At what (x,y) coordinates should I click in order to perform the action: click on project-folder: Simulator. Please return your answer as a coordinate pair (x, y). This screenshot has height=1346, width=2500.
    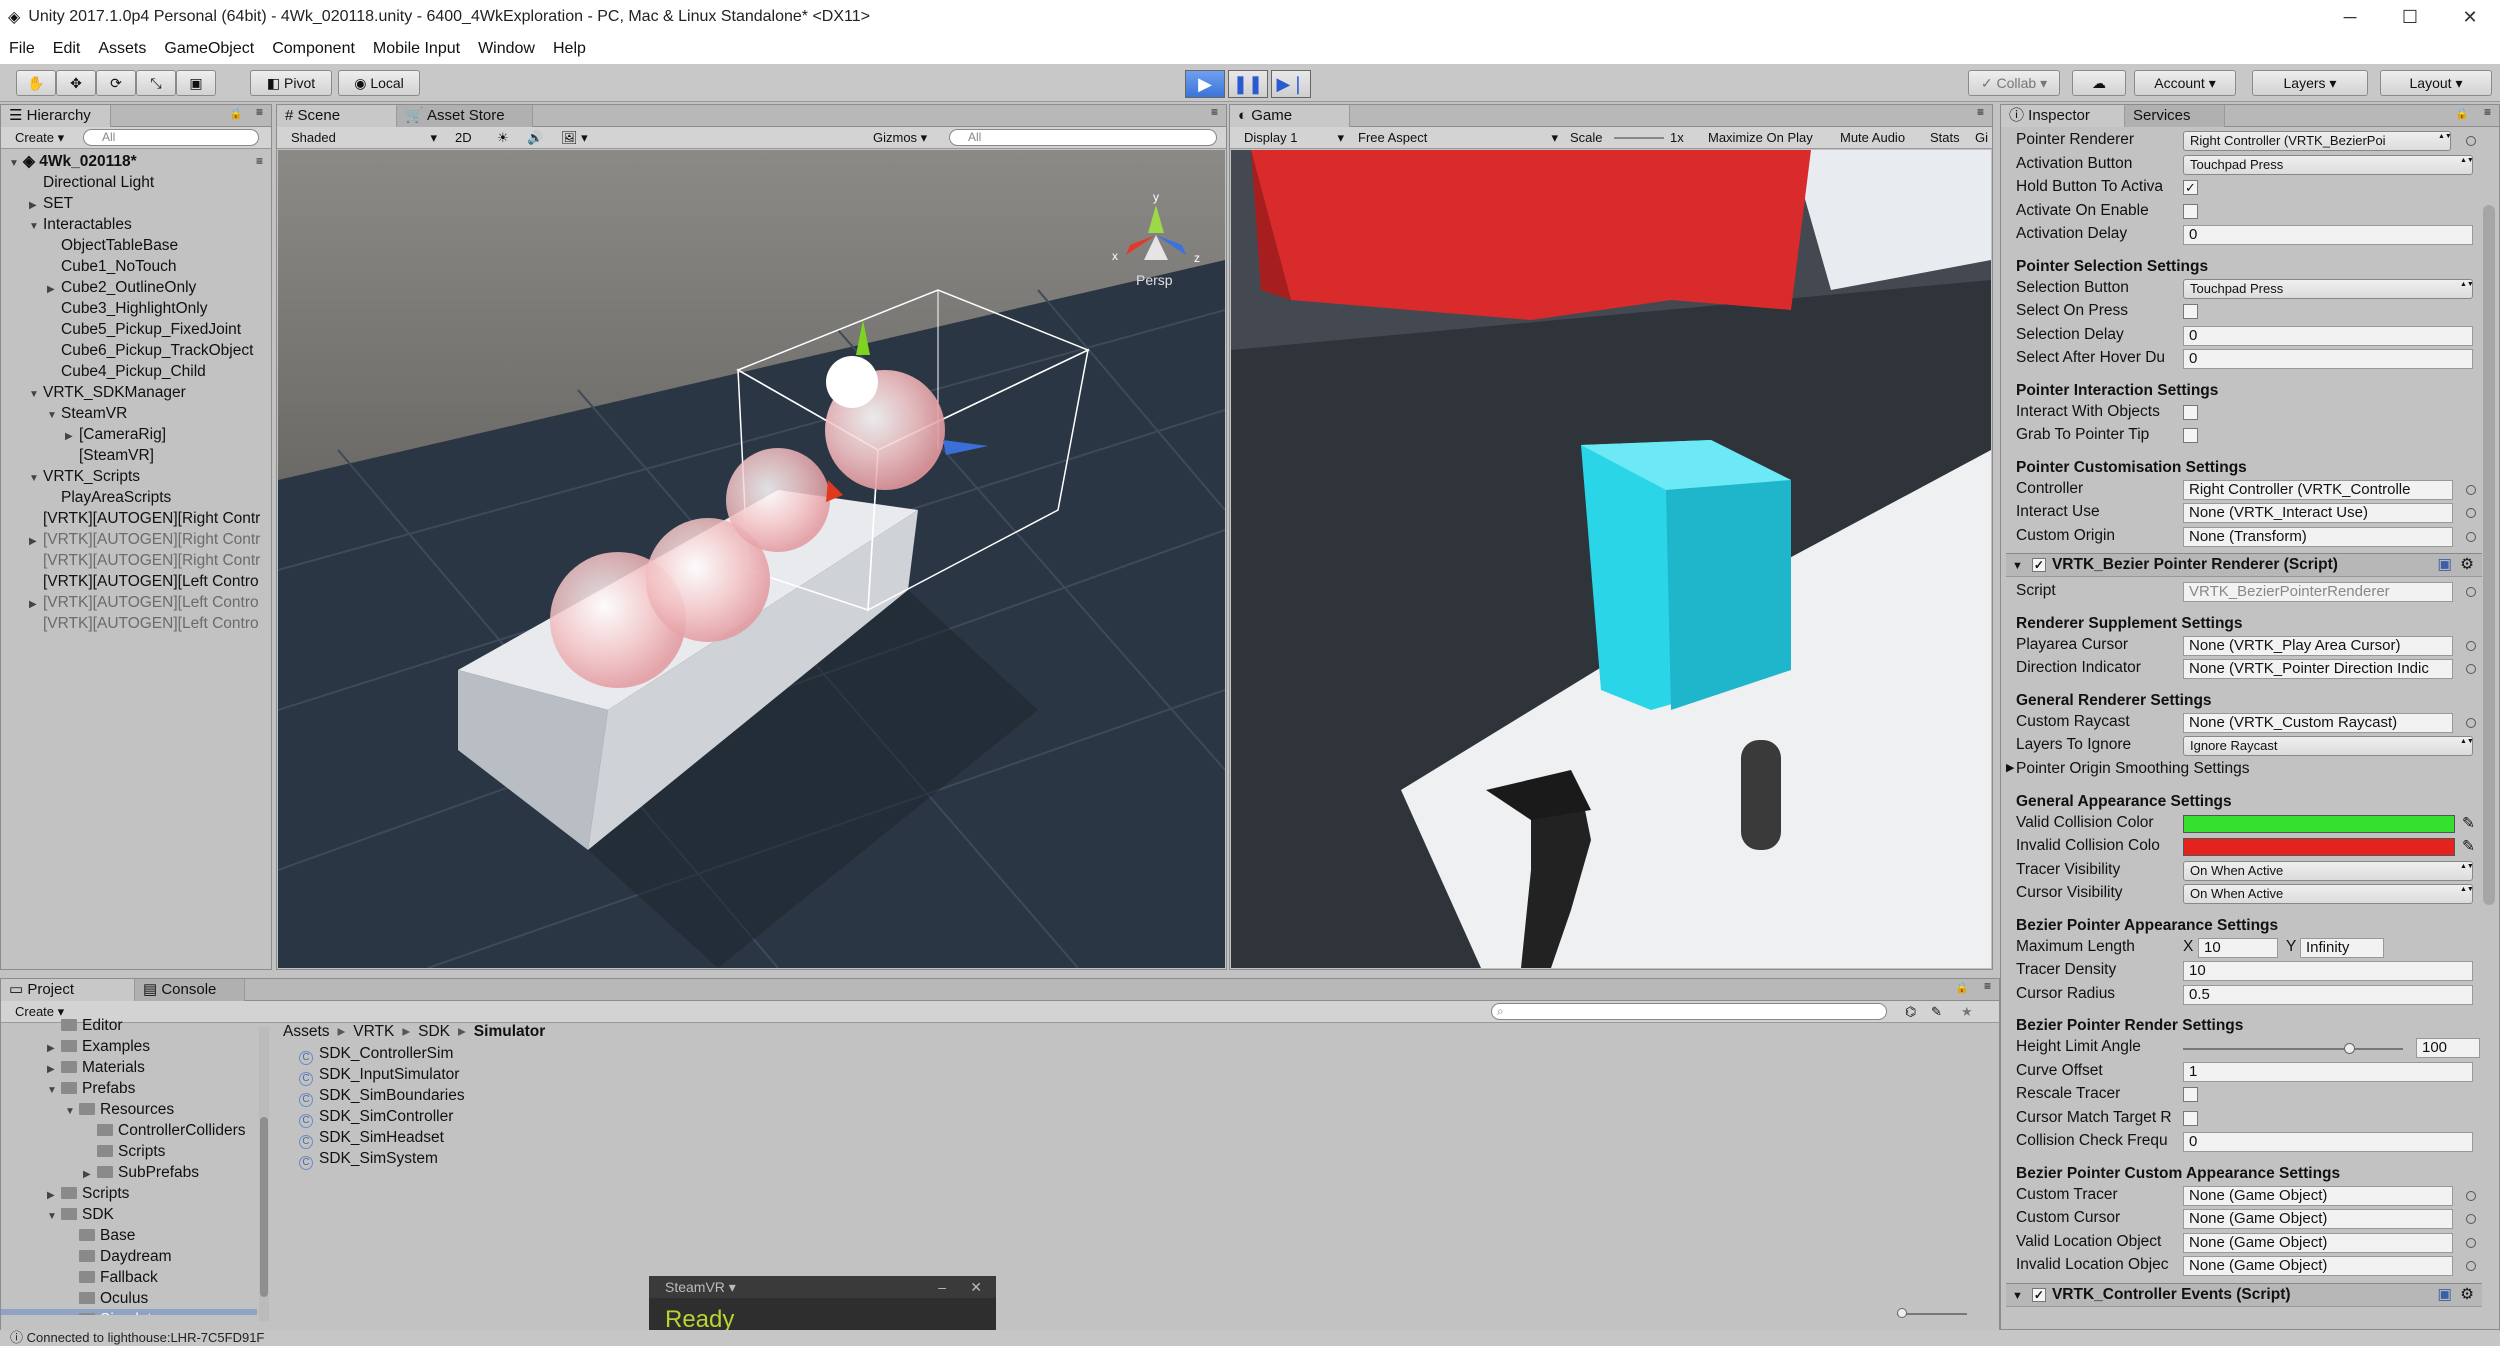
    Looking at the image, I should click on (129, 1312).